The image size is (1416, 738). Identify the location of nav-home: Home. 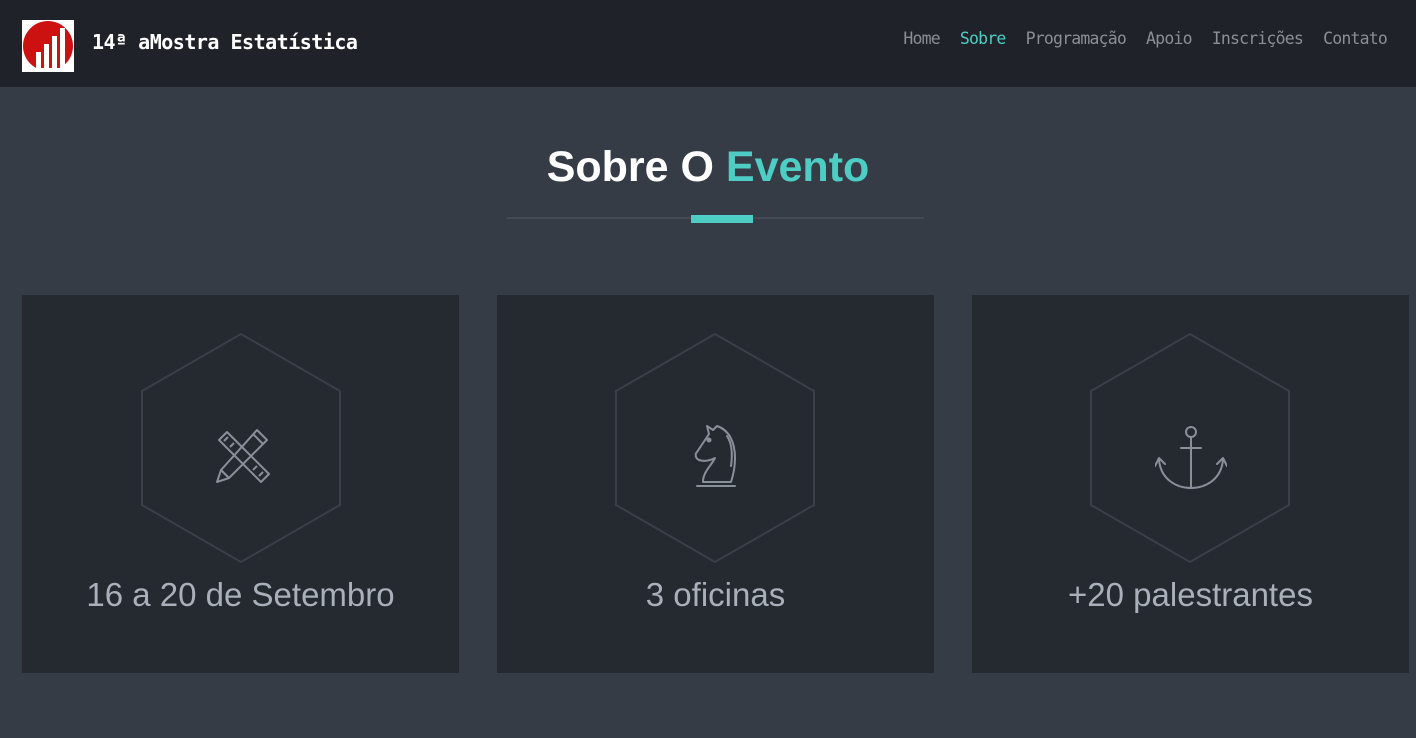
(921, 38).